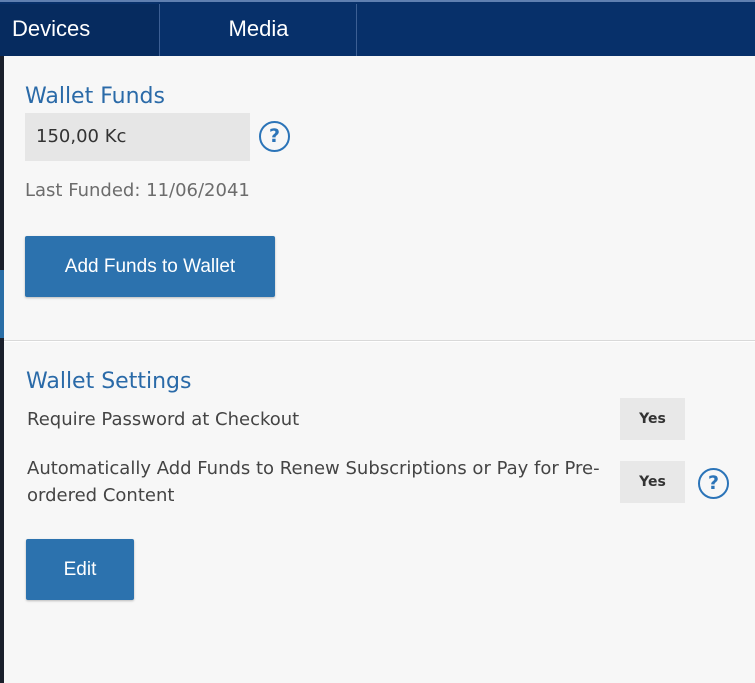 The image size is (755, 683). What do you see at coordinates (137, 190) in the screenshot?
I see `last-funded-text: Last Funded: 11/06/2041` at bounding box center [137, 190].